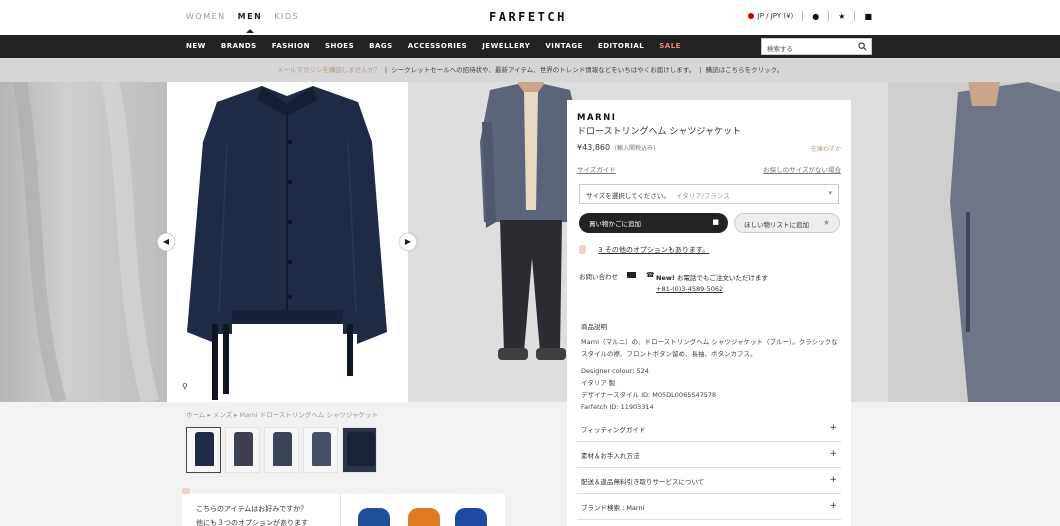 The height and width of the screenshot is (526, 1060). Describe the element at coordinates (802, 169) in the screenshot. I see `size-missing-link: お探しのサイズがない場合` at that location.